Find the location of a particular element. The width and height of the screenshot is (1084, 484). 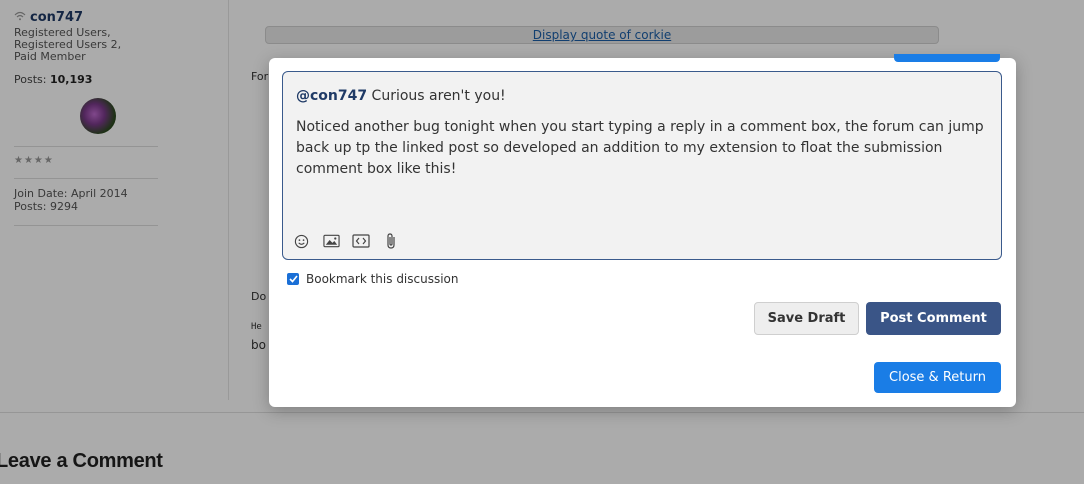

post-comment-button: Post Comment is located at coordinates (933, 318).